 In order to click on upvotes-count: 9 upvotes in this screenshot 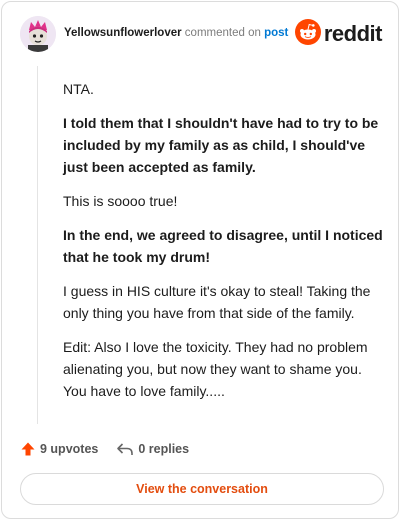, I will do `click(69, 449)`.